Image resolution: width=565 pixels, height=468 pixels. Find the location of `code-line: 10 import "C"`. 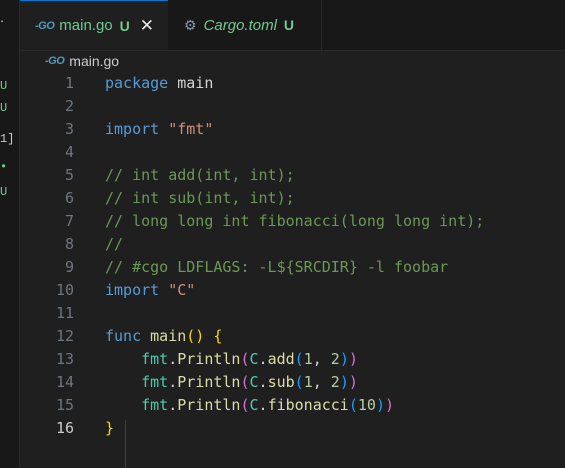

code-line: 10 import "C" is located at coordinates (292, 290).